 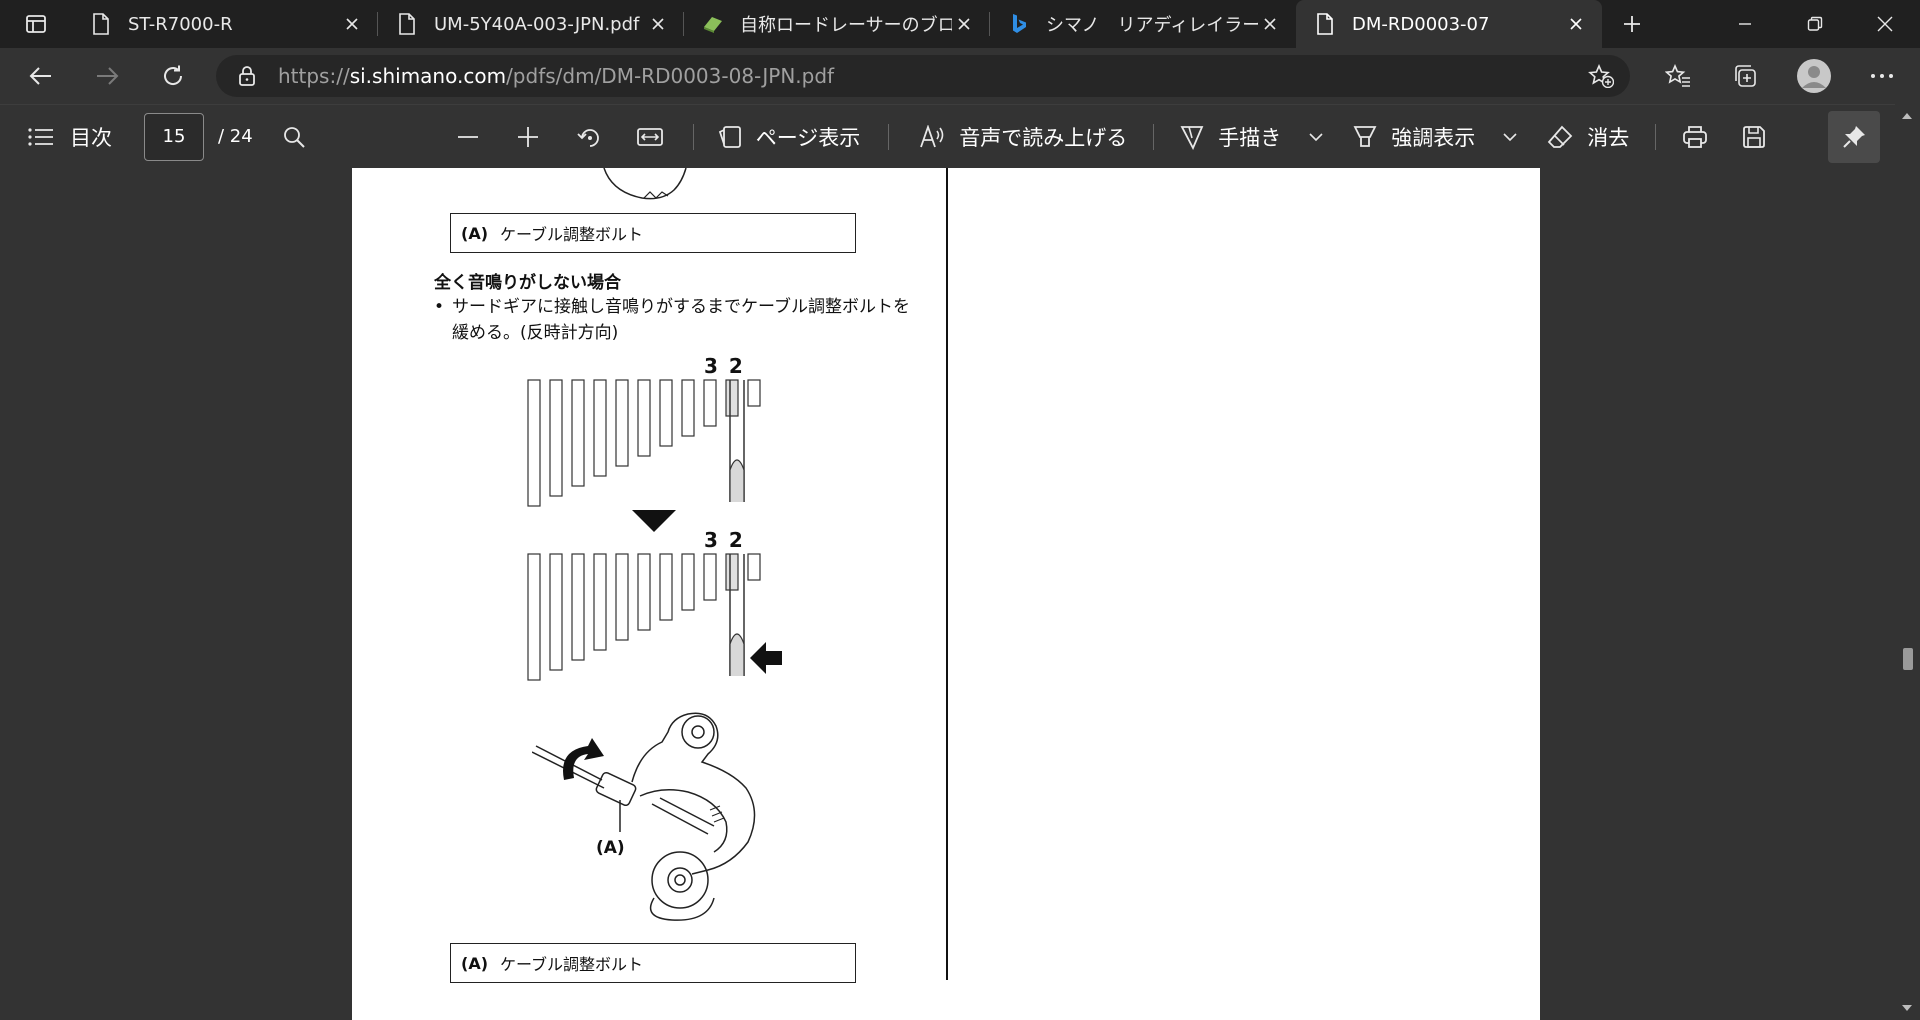 I want to click on list-icon, so click(x=41, y=137).